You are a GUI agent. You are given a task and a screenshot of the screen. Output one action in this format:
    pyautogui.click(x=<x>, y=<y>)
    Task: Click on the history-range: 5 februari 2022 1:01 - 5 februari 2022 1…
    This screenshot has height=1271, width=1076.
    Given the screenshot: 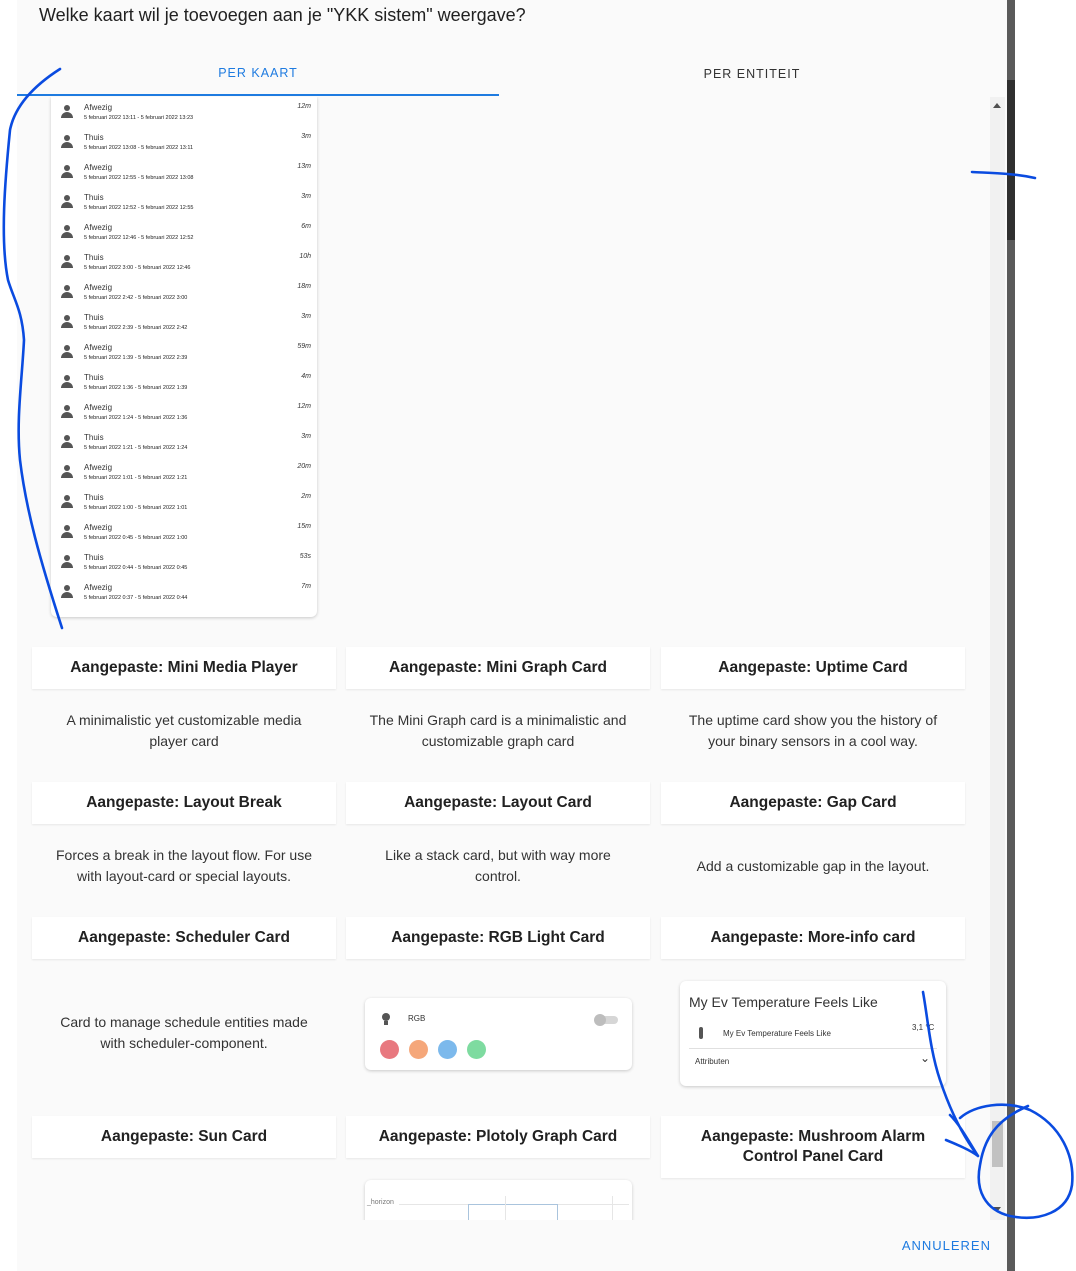 What is the action you would take?
    pyautogui.click(x=136, y=478)
    